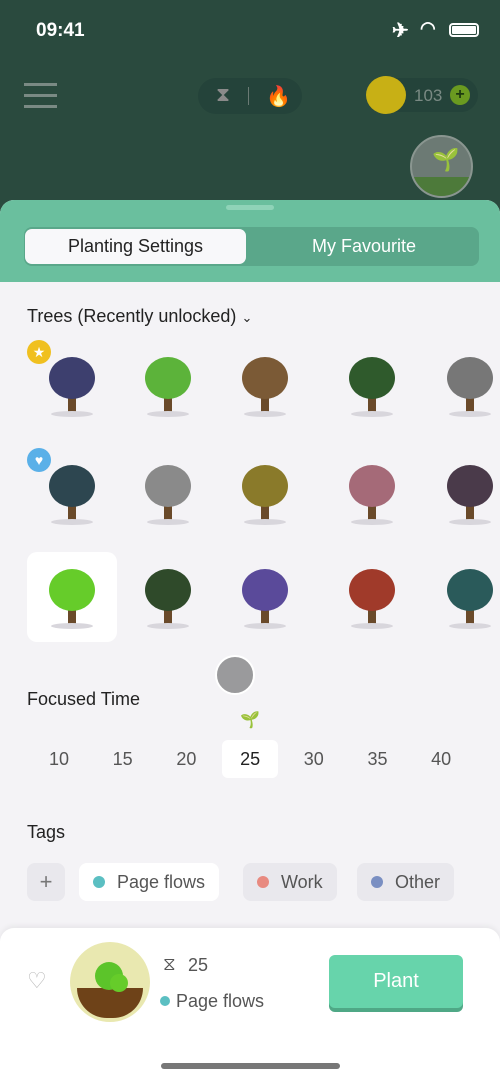  I want to click on tree-option: ★, so click(72, 385).